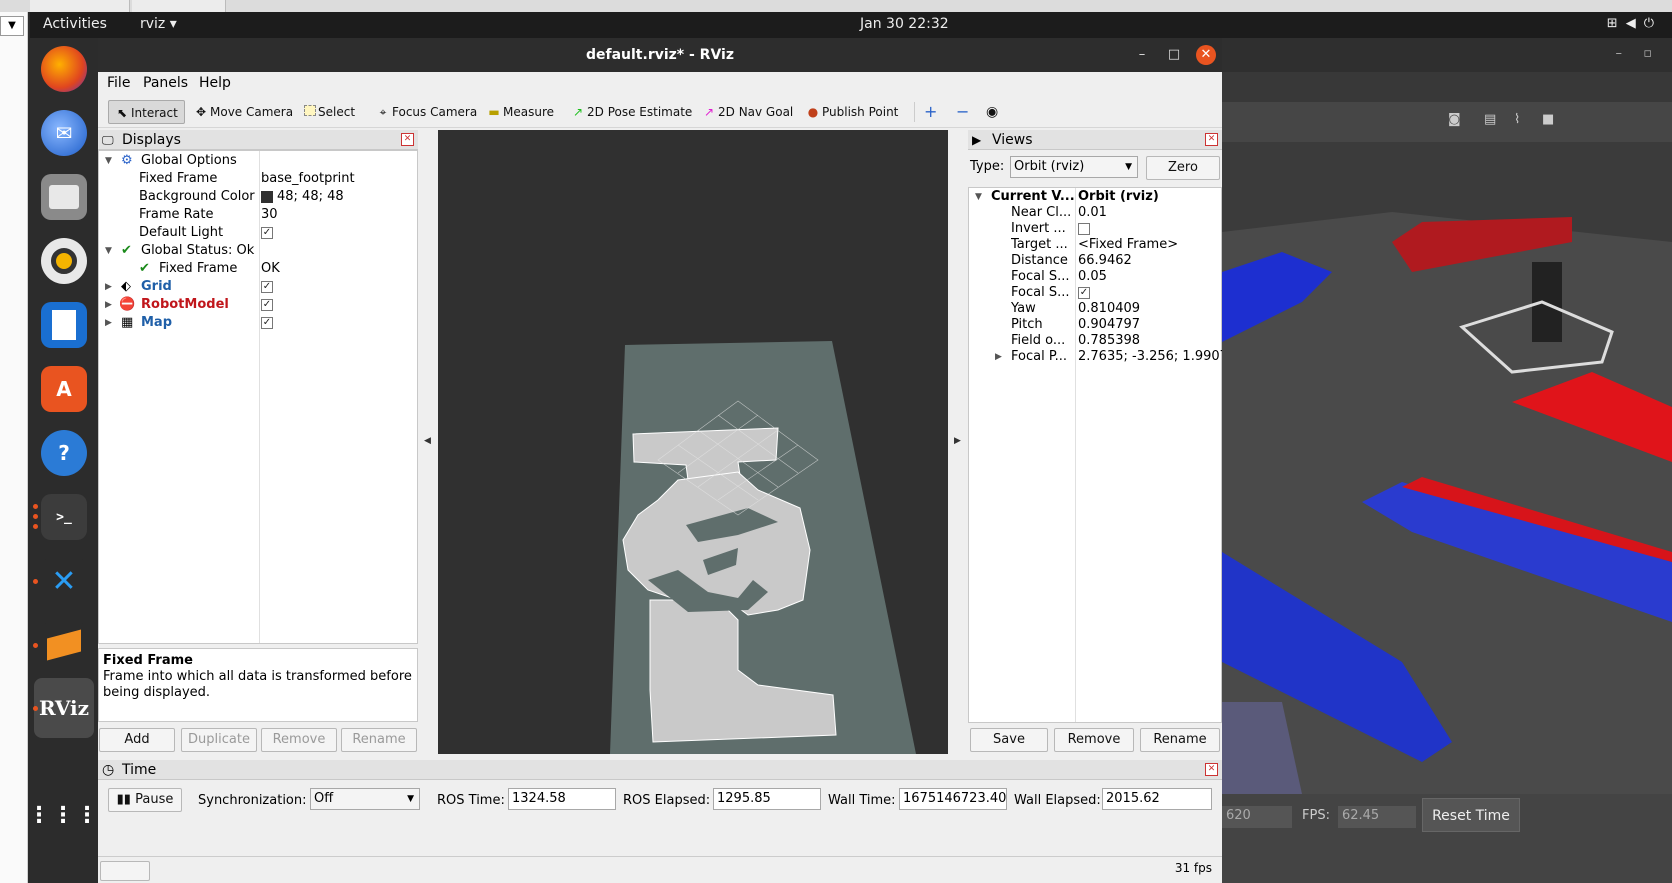 The image size is (1672, 883). Describe the element at coordinates (992, 112) in the screenshot. I see `eye-icon: ◉` at that location.